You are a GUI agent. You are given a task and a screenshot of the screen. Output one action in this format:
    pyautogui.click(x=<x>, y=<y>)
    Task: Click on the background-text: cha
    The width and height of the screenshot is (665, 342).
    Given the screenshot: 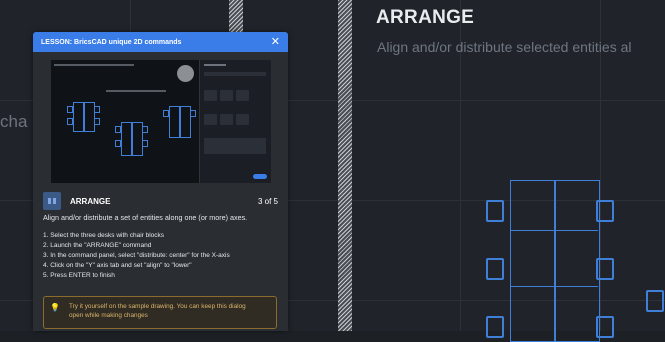 What is the action you would take?
    pyautogui.click(x=14, y=121)
    